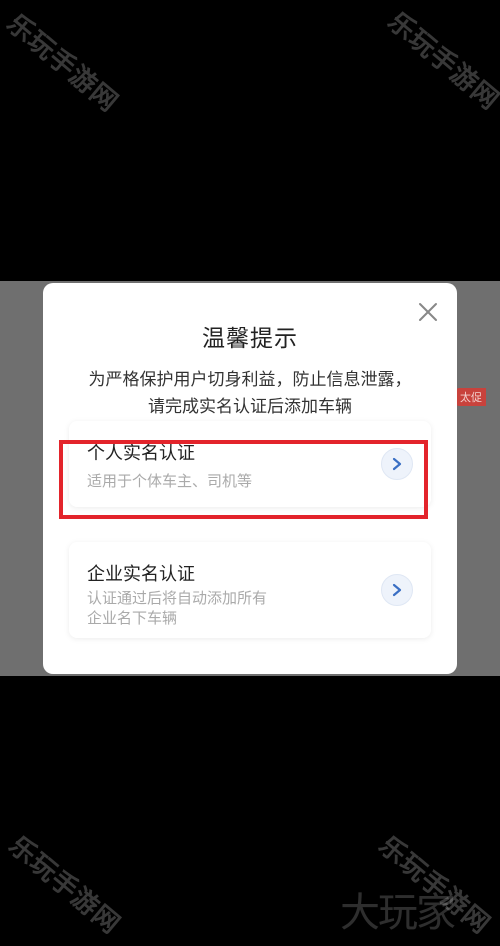  Describe the element at coordinates (471, 397) in the screenshot. I see `background-tag: 太促` at that location.